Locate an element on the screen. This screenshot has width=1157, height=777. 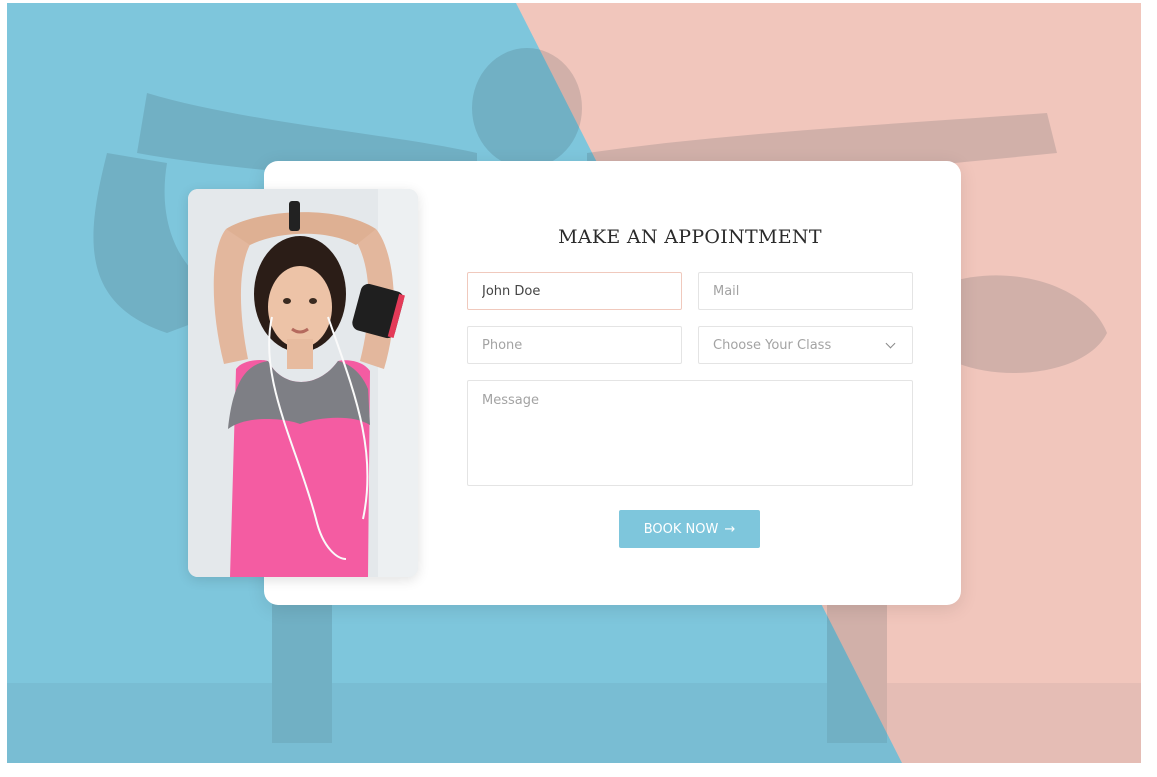
arrow-right-icon: → is located at coordinates (730, 529).